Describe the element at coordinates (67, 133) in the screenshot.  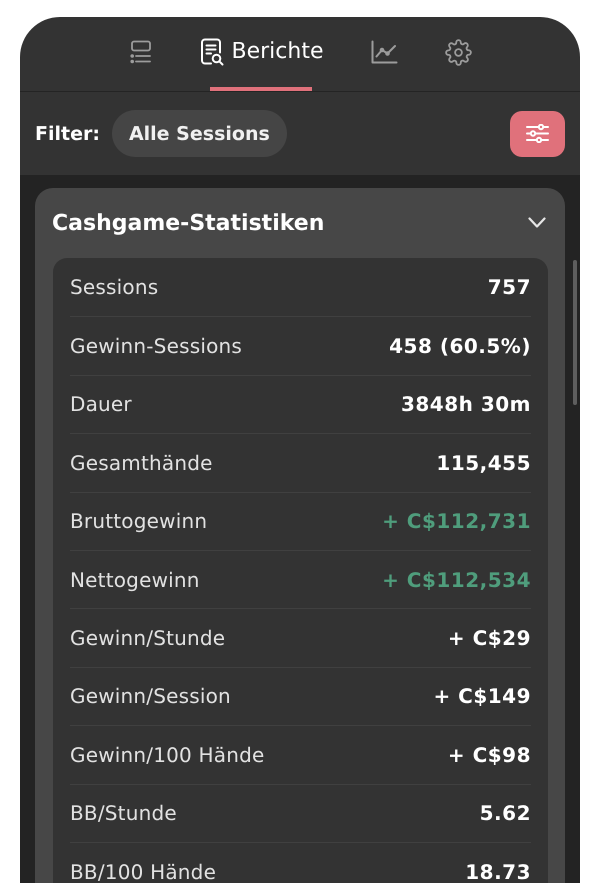
I see `filter-label: Filter:` at that location.